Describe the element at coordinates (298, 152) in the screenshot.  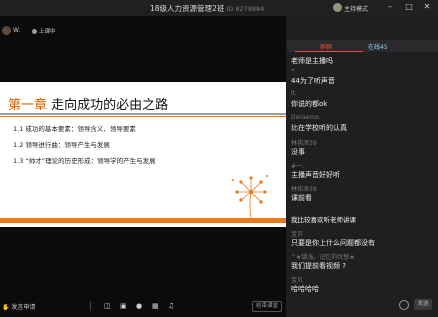
I see `chat-message: 没事` at that location.